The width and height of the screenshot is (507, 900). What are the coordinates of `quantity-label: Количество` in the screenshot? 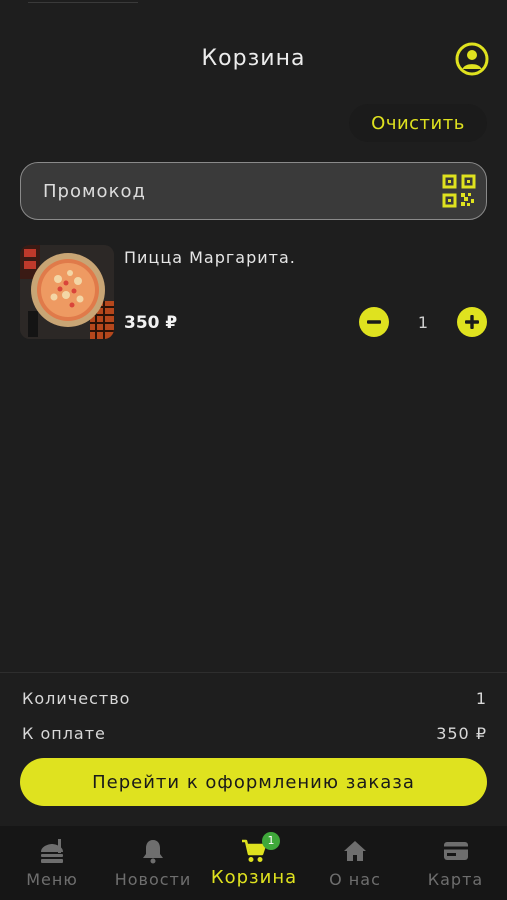 It's located at (76, 698).